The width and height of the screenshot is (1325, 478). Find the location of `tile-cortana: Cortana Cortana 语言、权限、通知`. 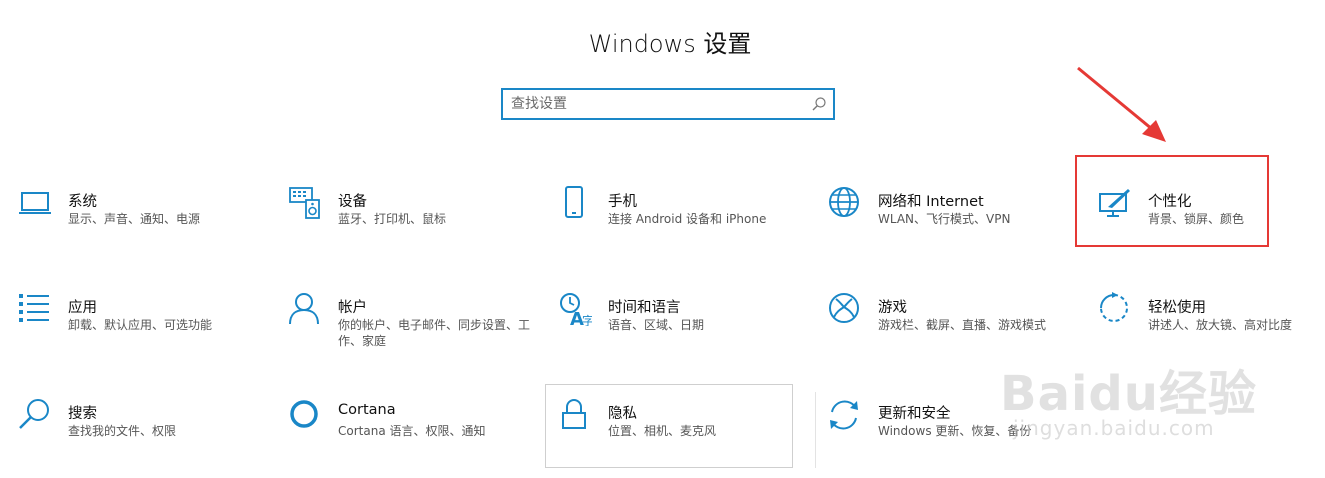

tile-cortana: Cortana Cortana 语言、权限、通知 is located at coordinates (413, 438).